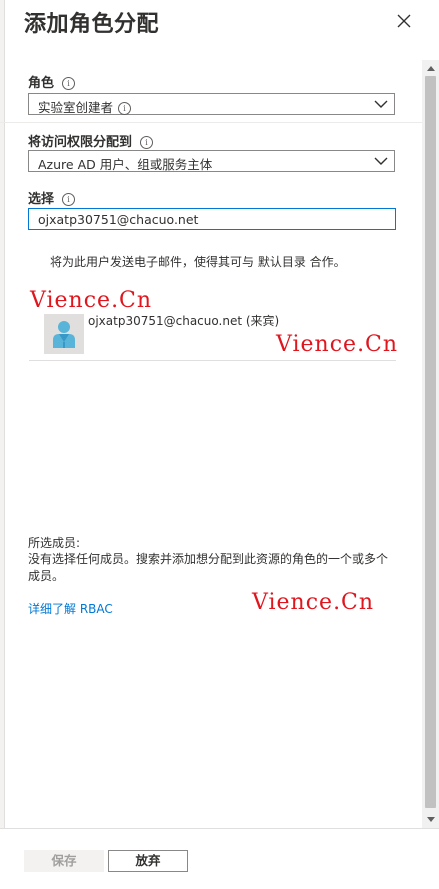 The image size is (439, 889). What do you see at coordinates (211, 104) in the screenshot?
I see `role-dropdown: 实验室创建者 i` at bounding box center [211, 104].